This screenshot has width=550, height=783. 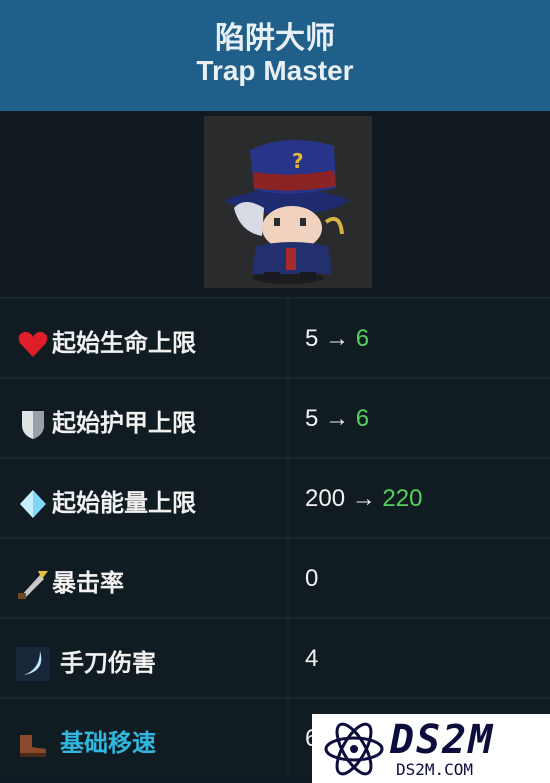 What do you see at coordinates (33, 425) in the screenshot?
I see `shield-icon` at bounding box center [33, 425].